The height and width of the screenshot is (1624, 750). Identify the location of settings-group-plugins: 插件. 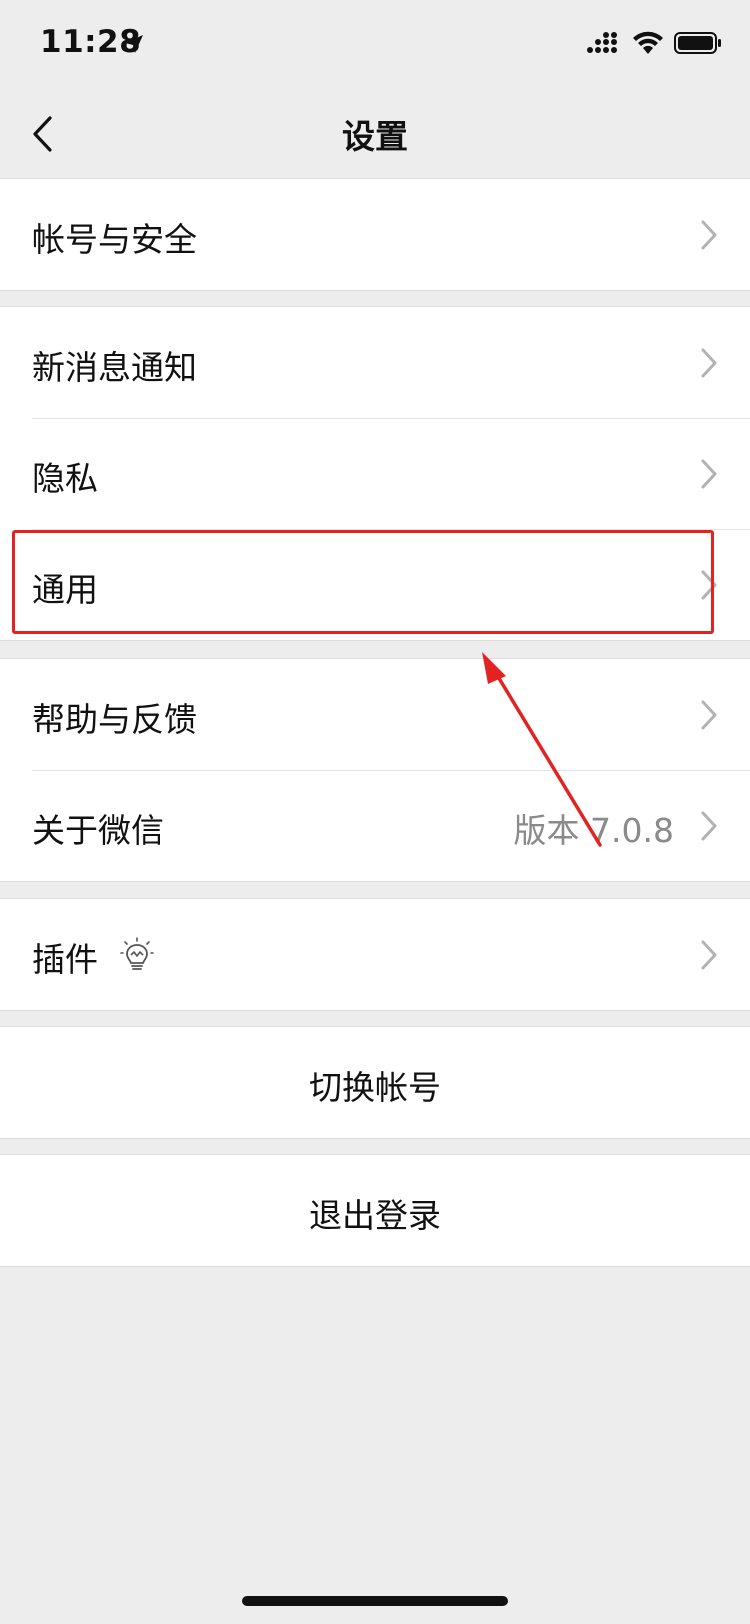
(375, 954).